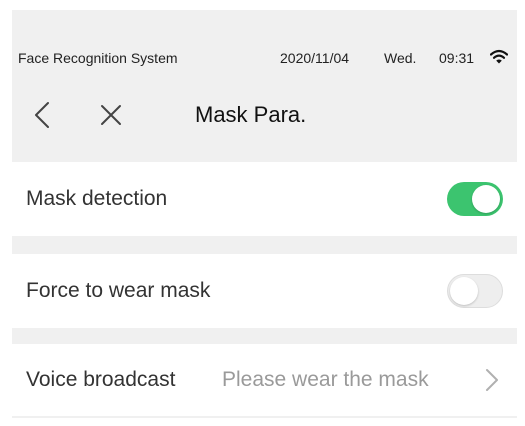  Describe the element at coordinates (499, 56) in the screenshot. I see `wifi-icon` at that location.